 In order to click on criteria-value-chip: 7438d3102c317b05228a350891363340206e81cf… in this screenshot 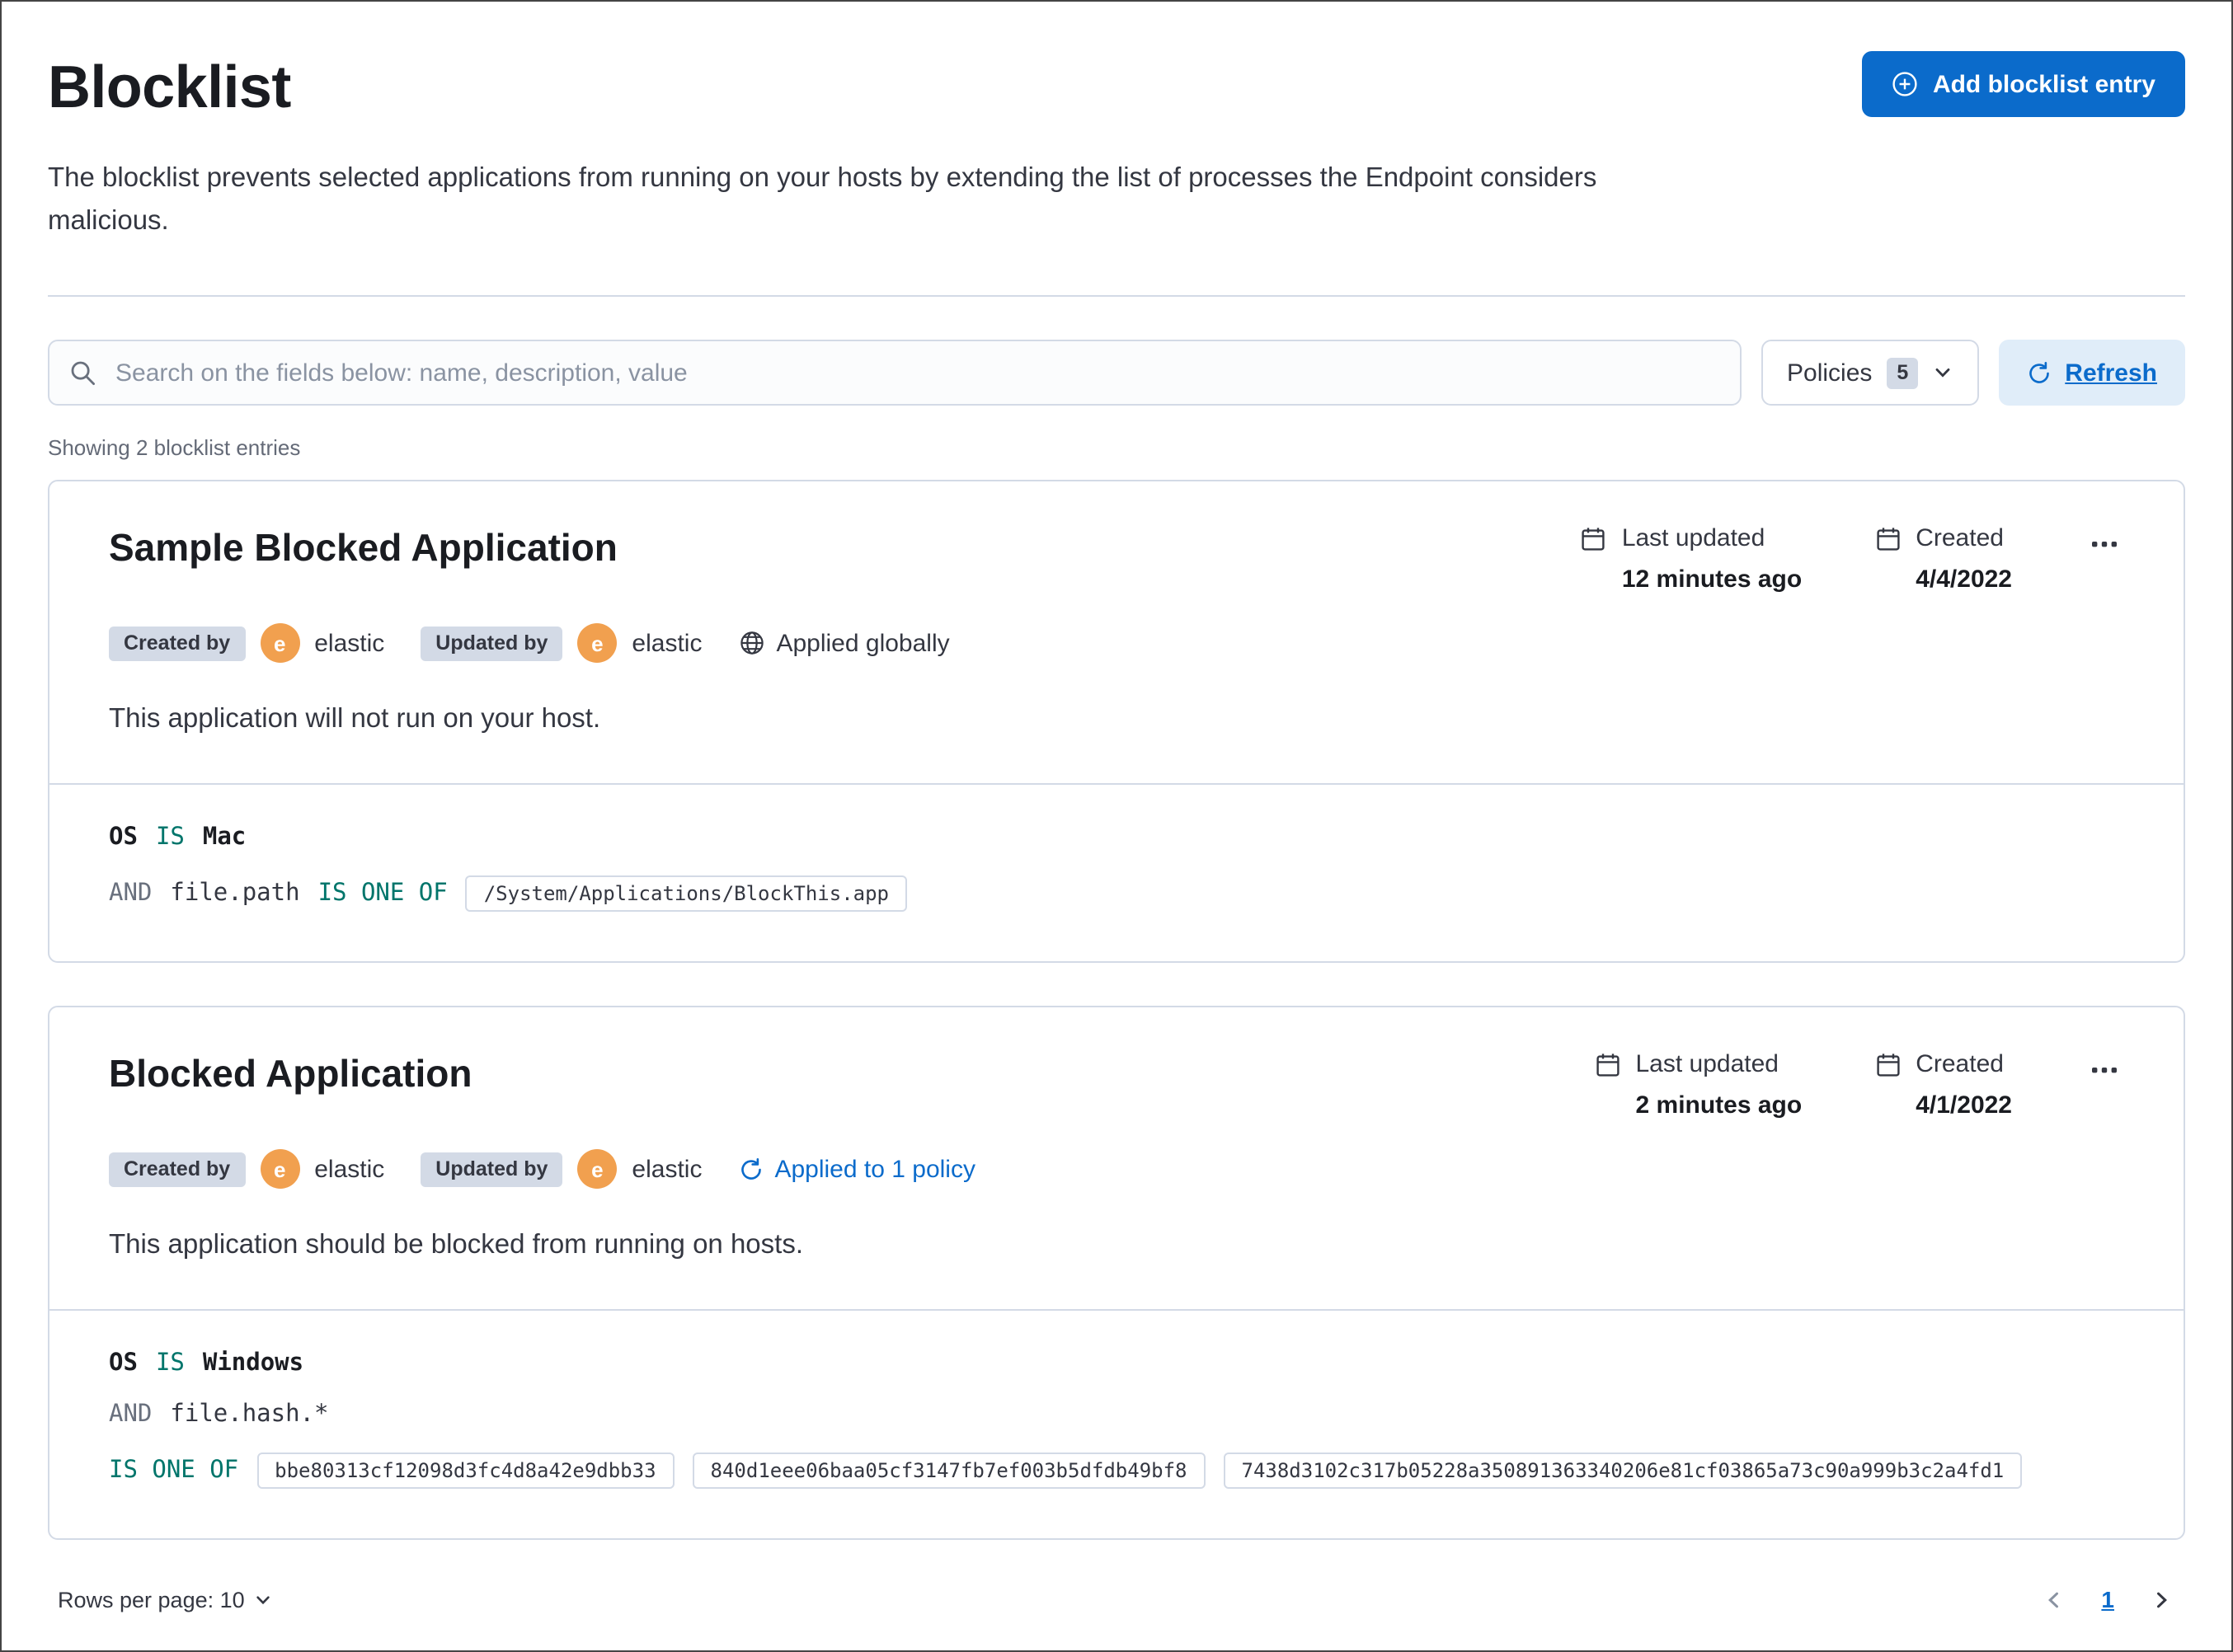, I will do `click(1623, 1471)`.